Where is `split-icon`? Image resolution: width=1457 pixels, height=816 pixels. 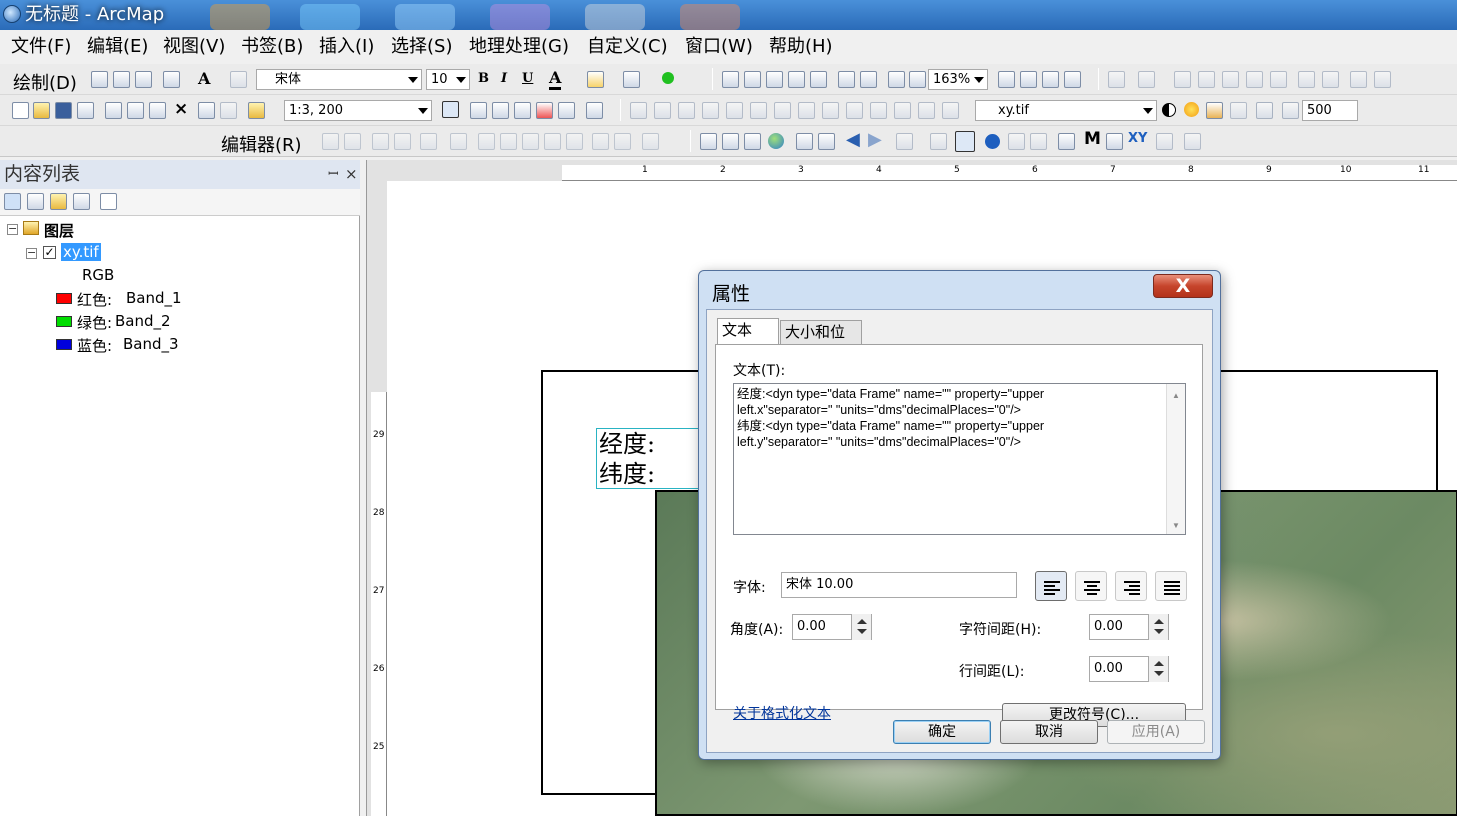 split-icon is located at coordinates (552, 141).